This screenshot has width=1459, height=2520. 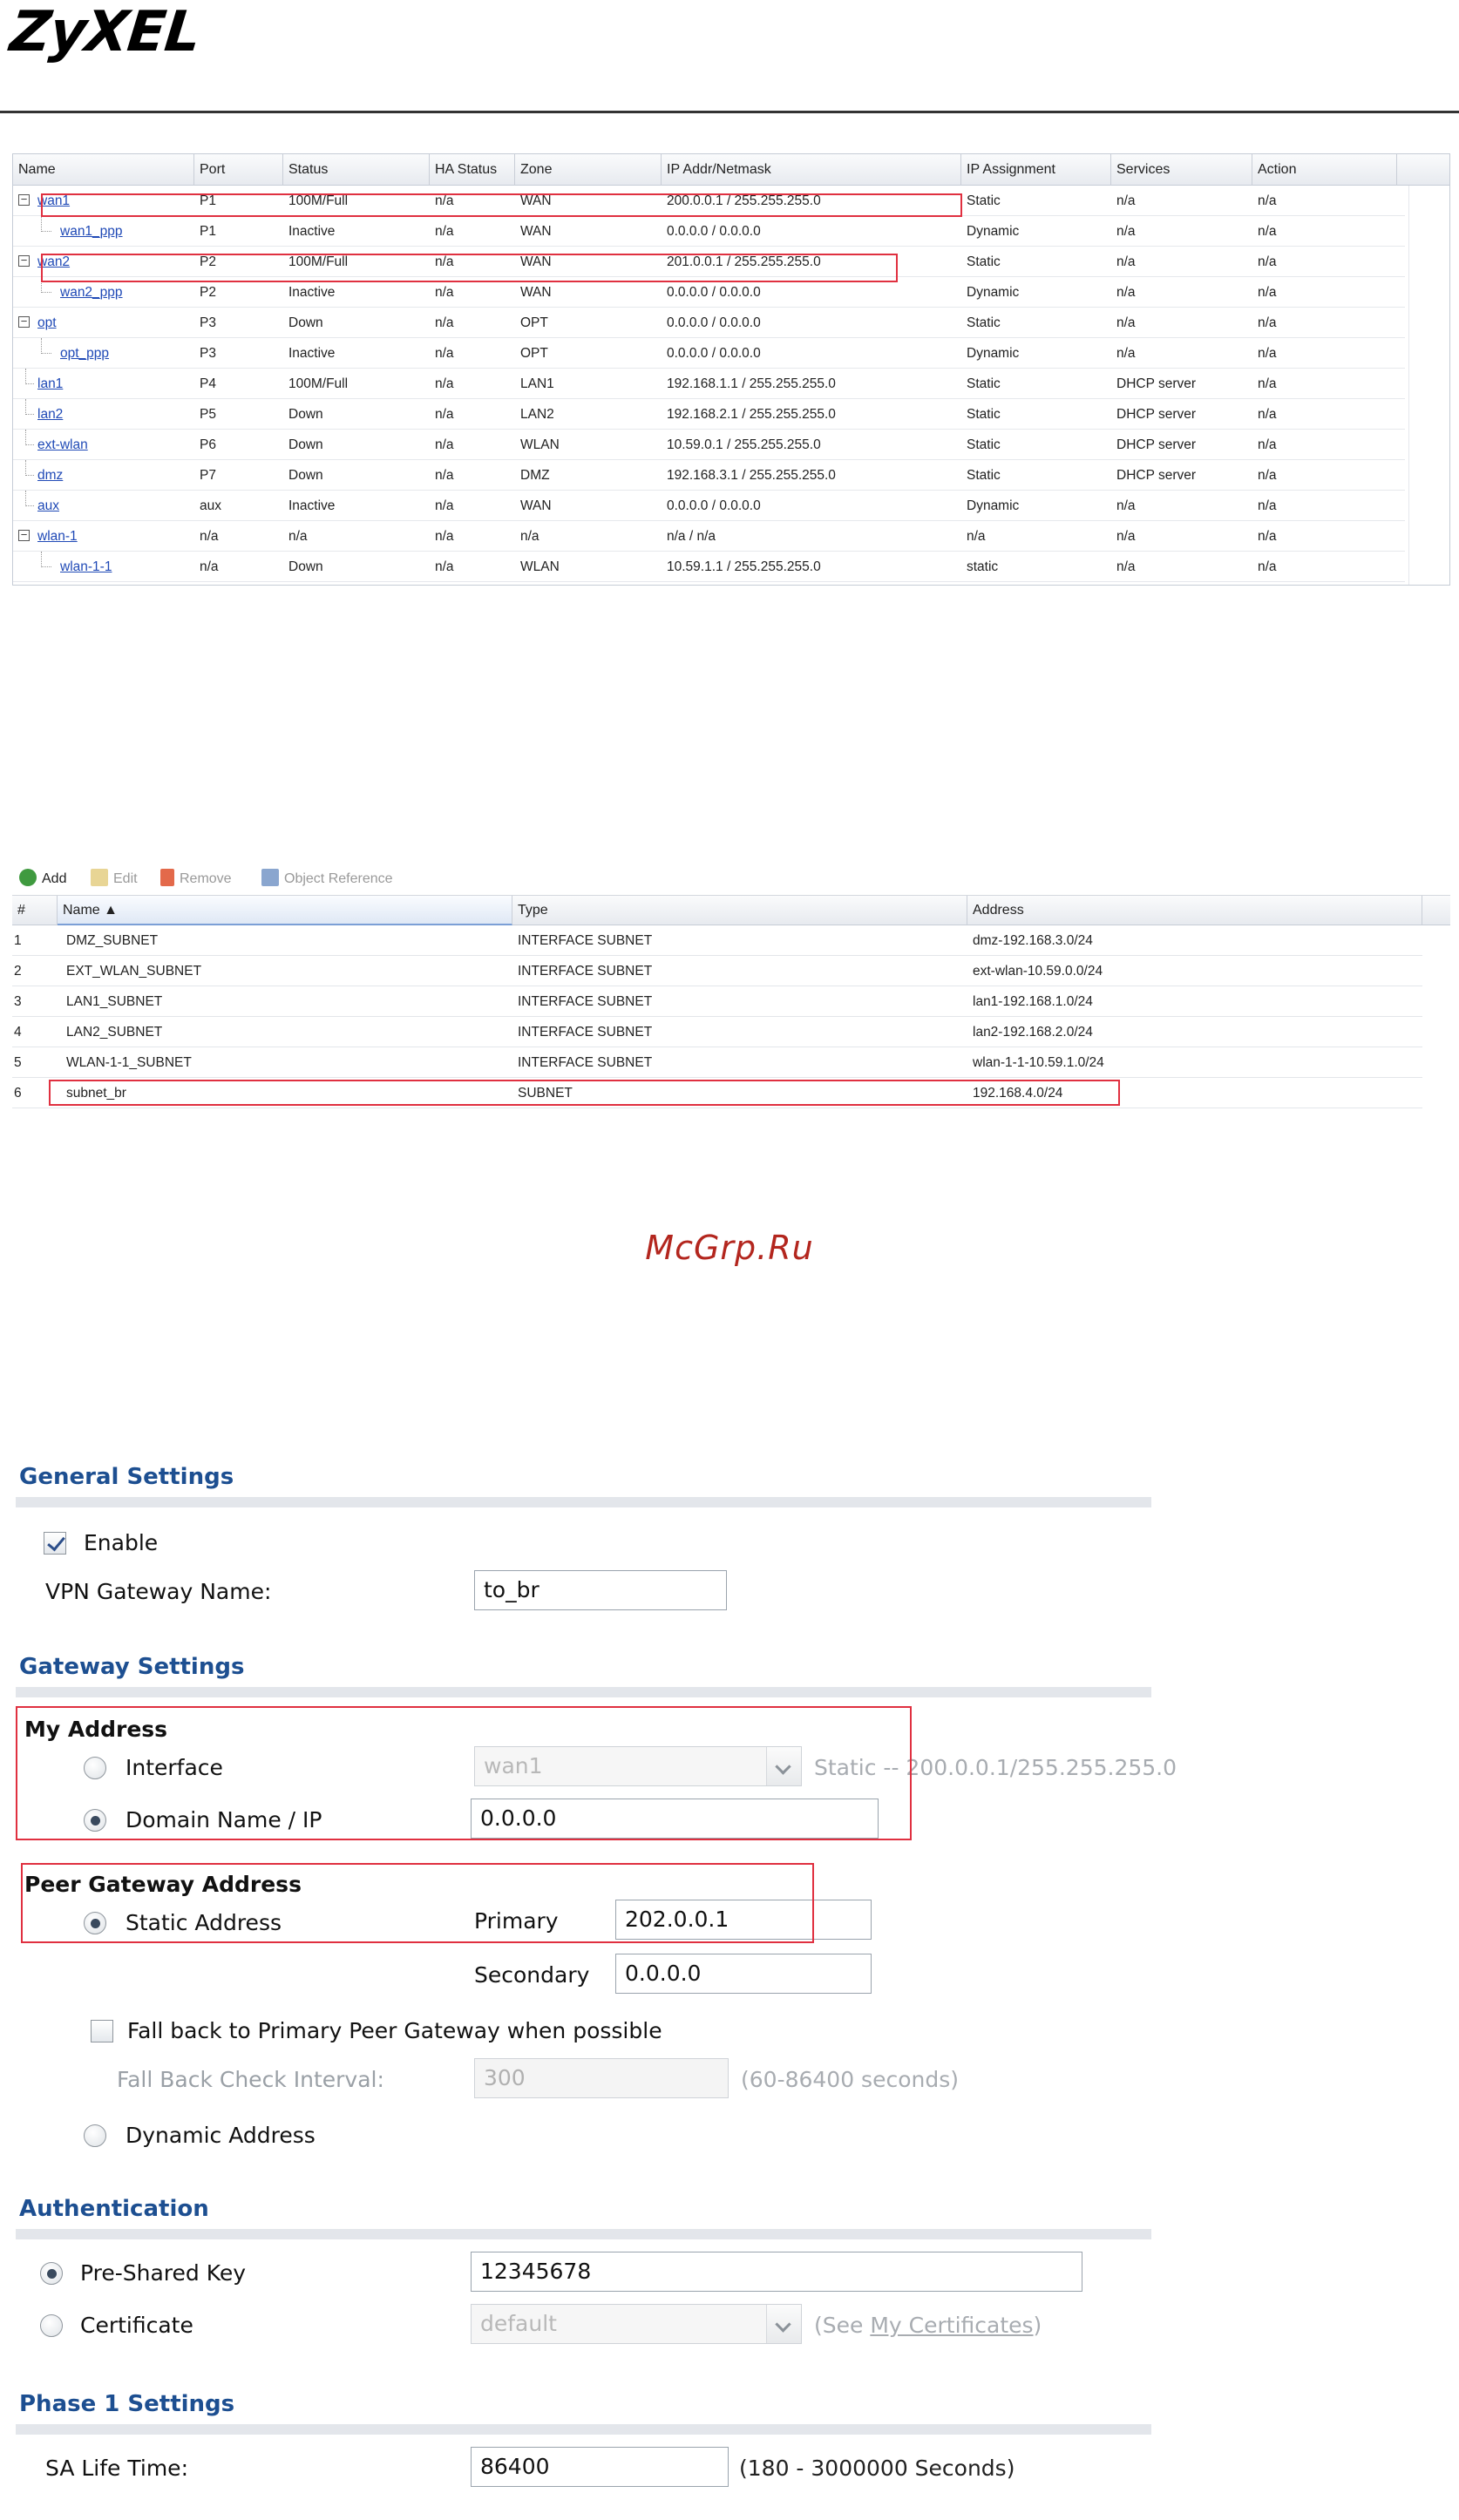 What do you see at coordinates (983, 566) in the screenshot?
I see `interface-assign-cell: static` at bounding box center [983, 566].